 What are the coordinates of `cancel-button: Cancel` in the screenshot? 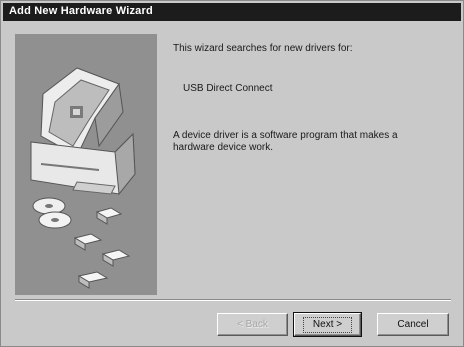 It's located at (413, 324).